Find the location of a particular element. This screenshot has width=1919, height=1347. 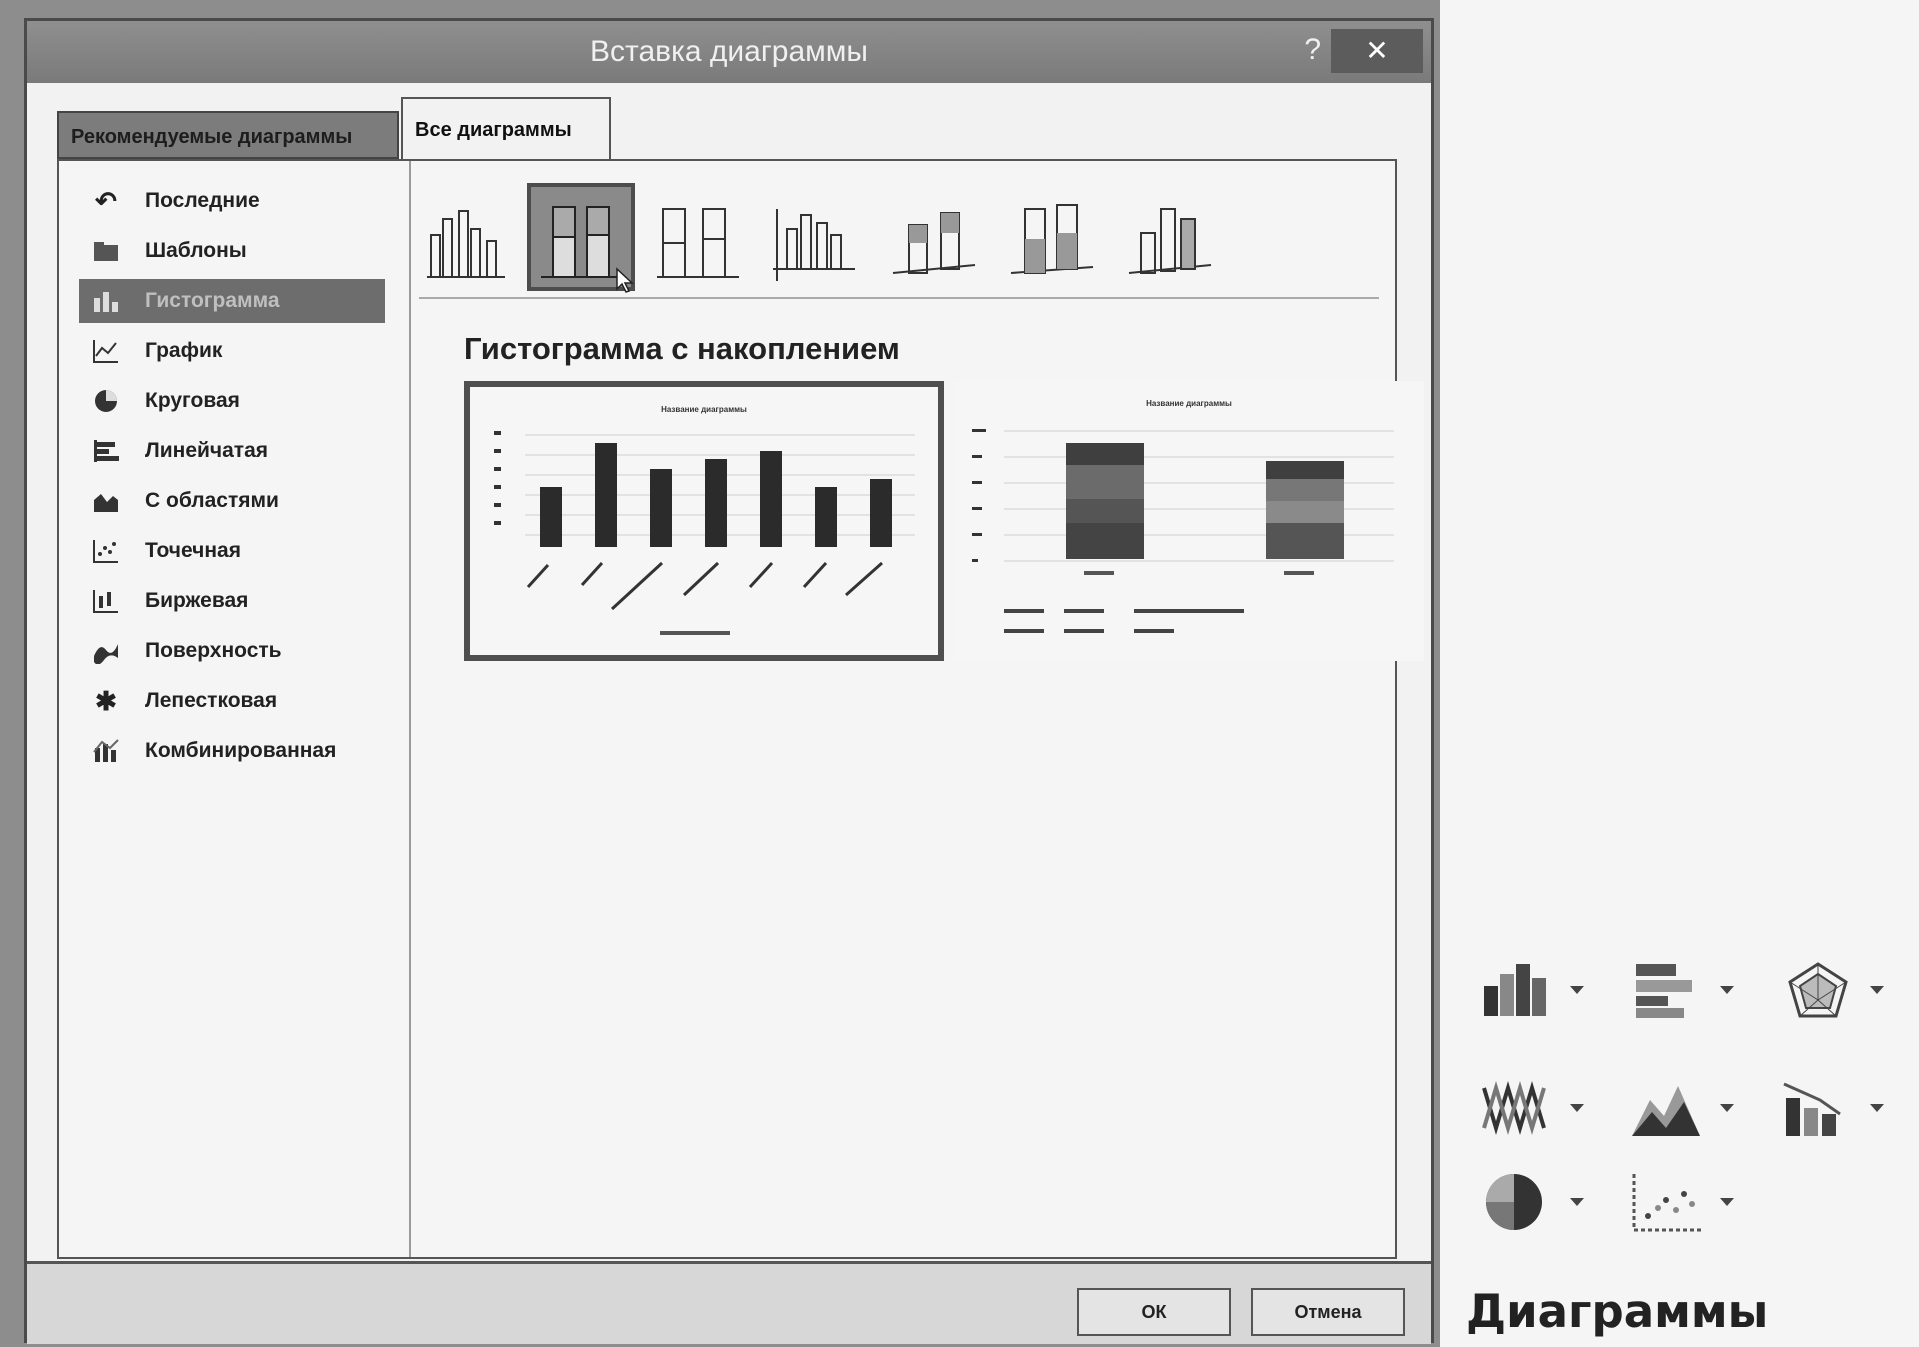

insert-bar-chart-button is located at coordinates (1705, 990).